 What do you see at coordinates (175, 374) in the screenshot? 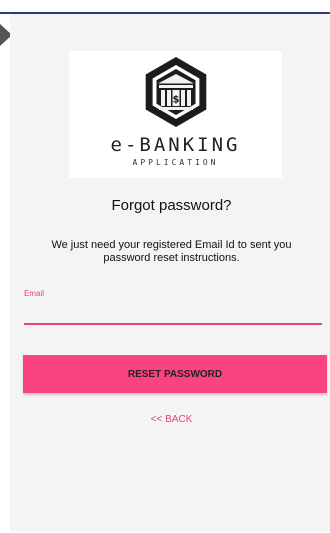
I see `reset-password-button: RESET PASSWORD` at bounding box center [175, 374].